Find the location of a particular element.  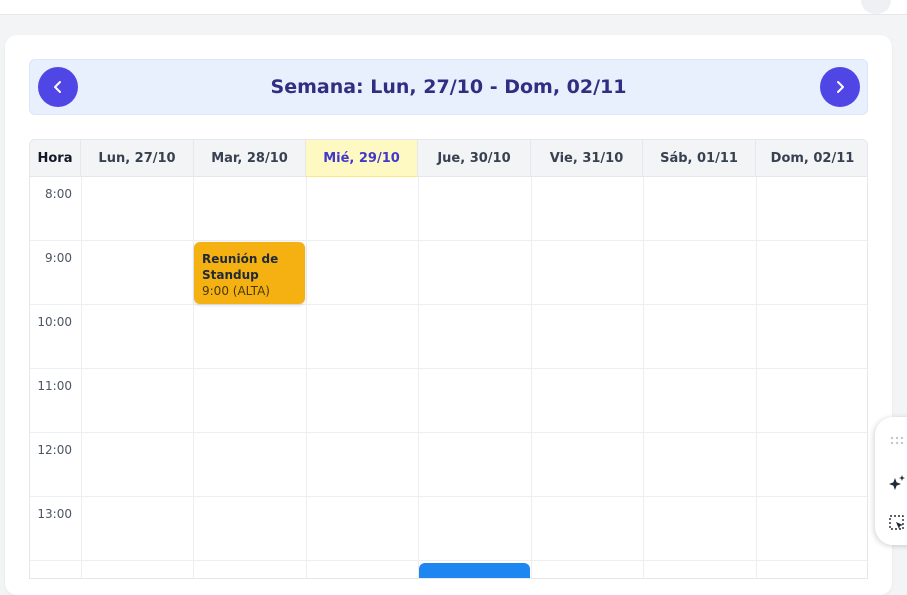

next-week-button is located at coordinates (840, 87).